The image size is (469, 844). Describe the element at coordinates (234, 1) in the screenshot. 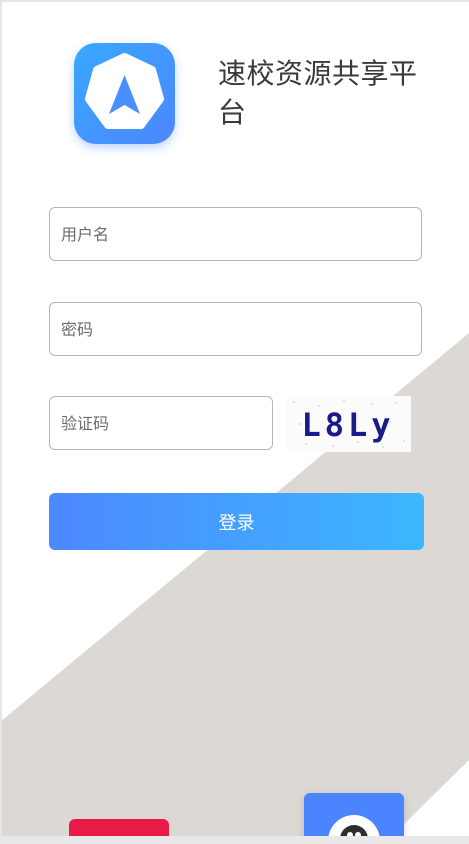

I see `top-border` at that location.